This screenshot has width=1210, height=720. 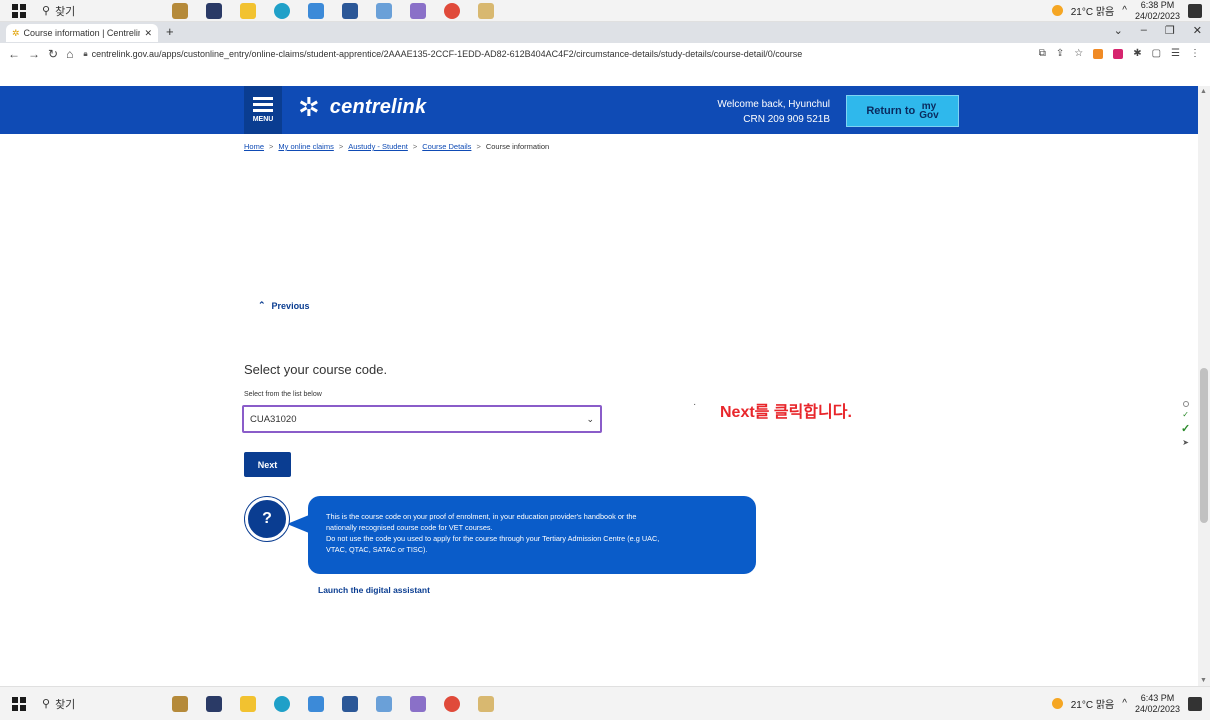 What do you see at coordinates (1060, 53) in the screenshot?
I see `share-icon: ⇪` at bounding box center [1060, 53].